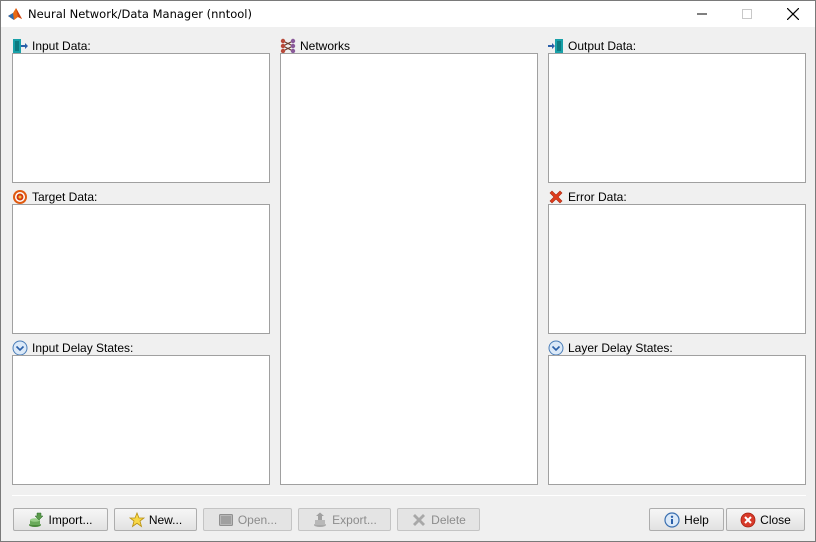 The height and width of the screenshot is (542, 816). What do you see at coordinates (677, 118) in the screenshot?
I see `output-data-list` at bounding box center [677, 118].